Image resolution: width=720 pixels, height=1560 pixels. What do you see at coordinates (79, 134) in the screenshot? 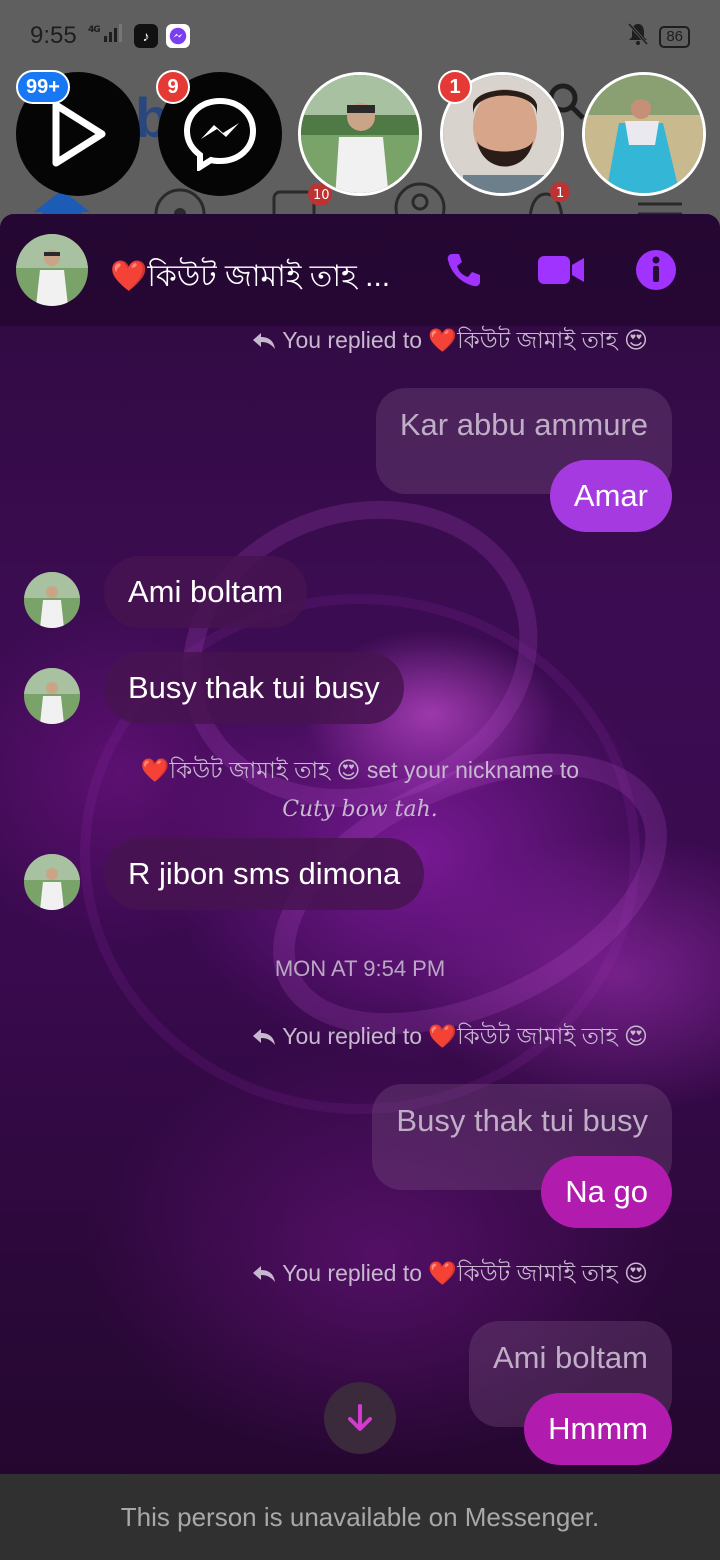
I see `play-icon` at bounding box center [79, 134].